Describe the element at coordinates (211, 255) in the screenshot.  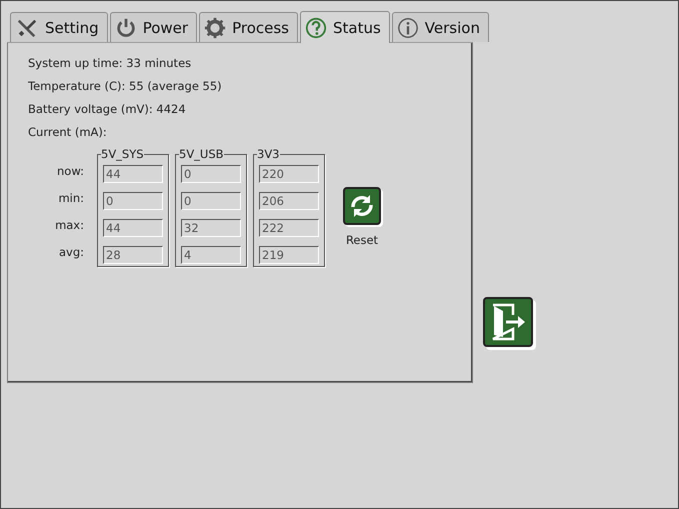
I see `value-field: 4` at that location.